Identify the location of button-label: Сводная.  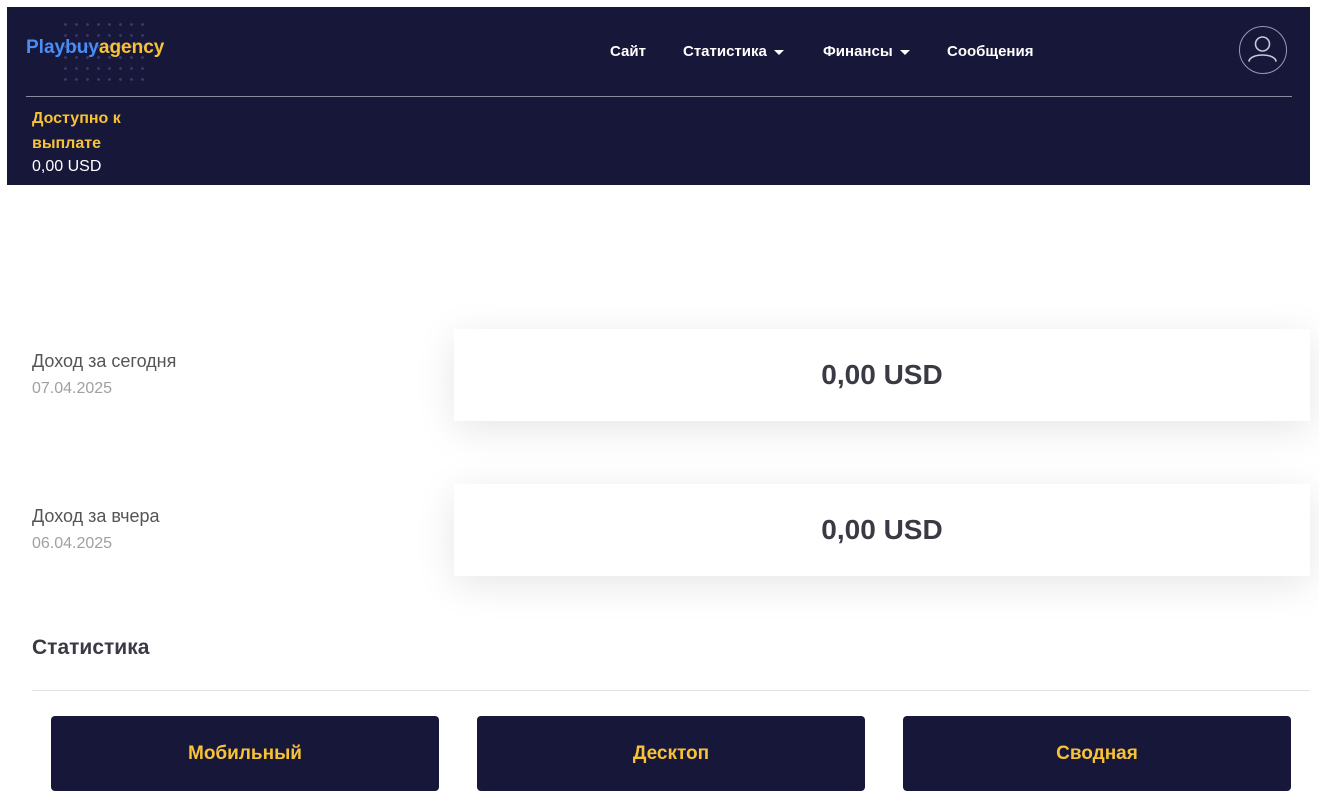
(1097, 753).